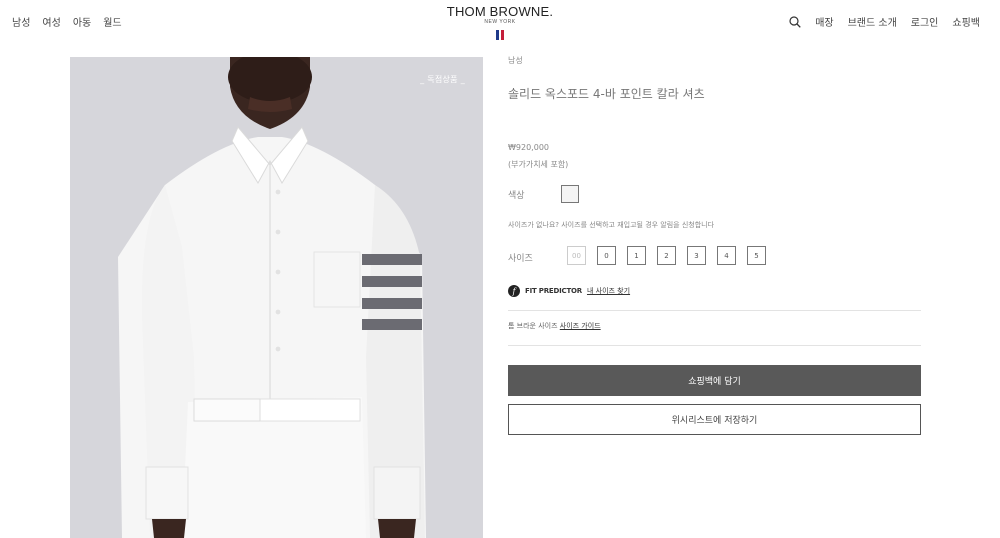 The height and width of the screenshot is (538, 1000). I want to click on size-option: 0, so click(606, 255).